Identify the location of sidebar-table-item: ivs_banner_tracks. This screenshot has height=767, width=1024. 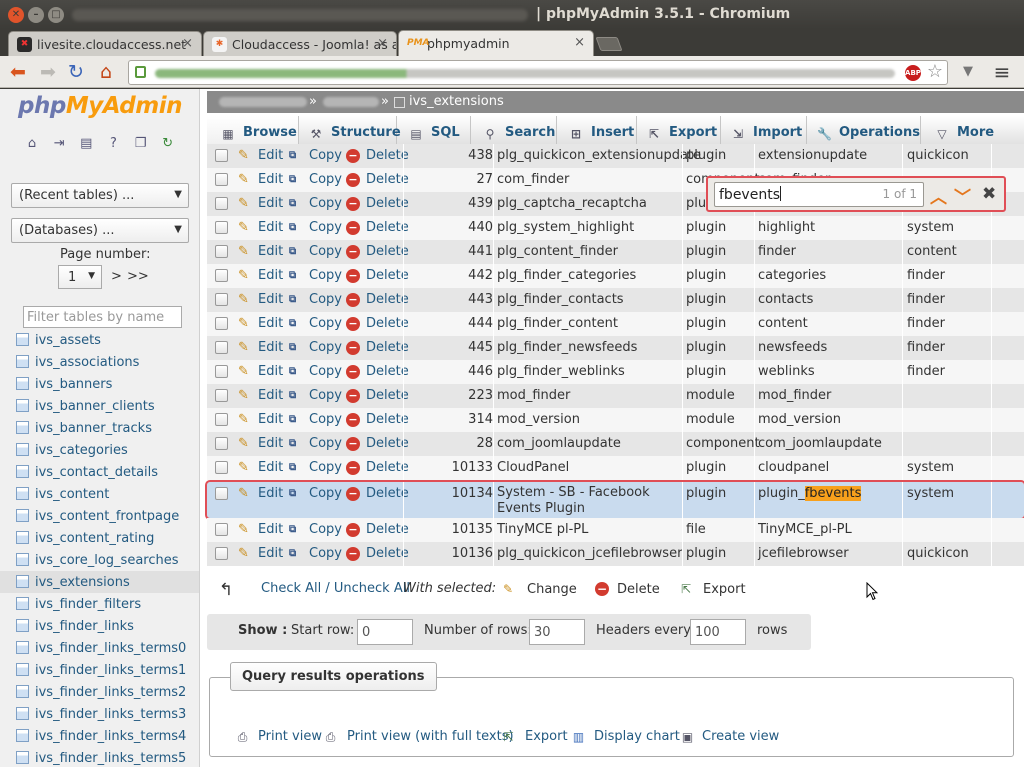
(99, 428).